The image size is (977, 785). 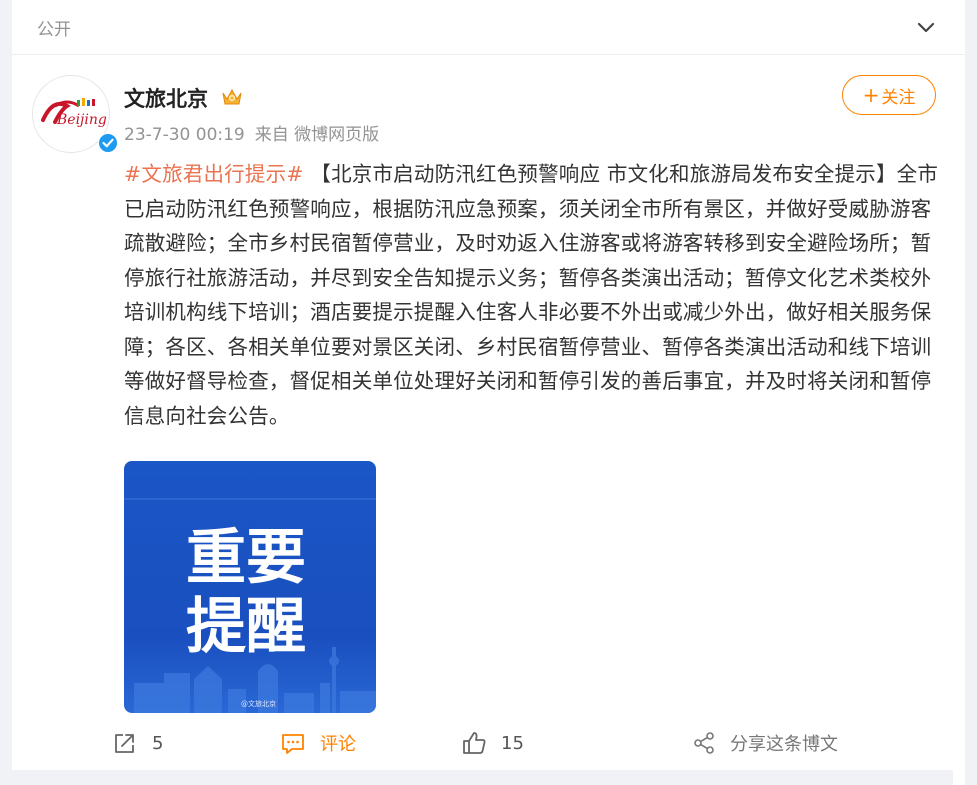 I want to click on like-count: 15, so click(x=512, y=743).